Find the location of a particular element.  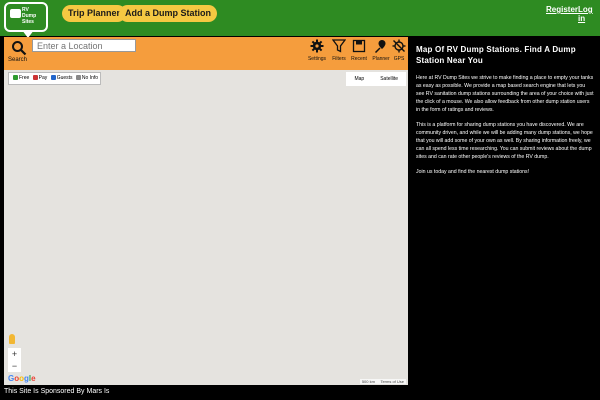

guests-marker-icon is located at coordinates (53, 78).